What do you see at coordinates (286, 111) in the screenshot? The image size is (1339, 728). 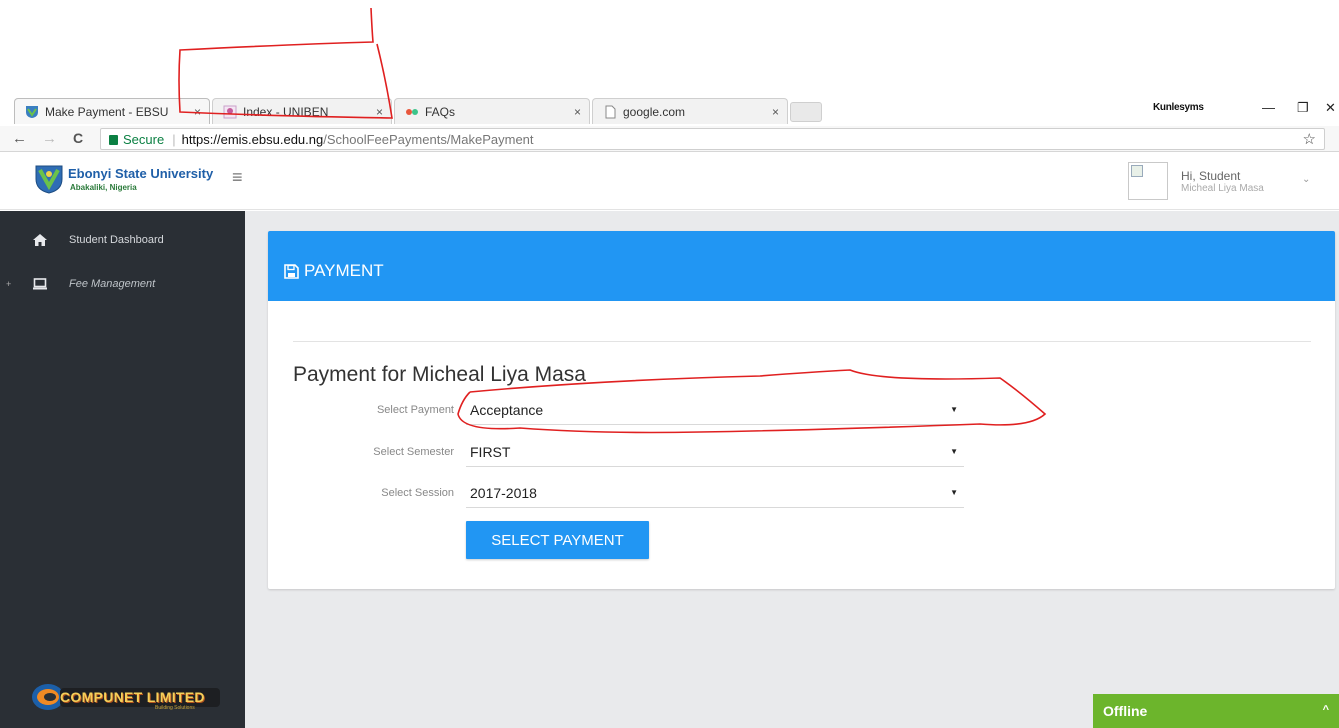 I see `tab-label: Index - UNIBEN` at bounding box center [286, 111].